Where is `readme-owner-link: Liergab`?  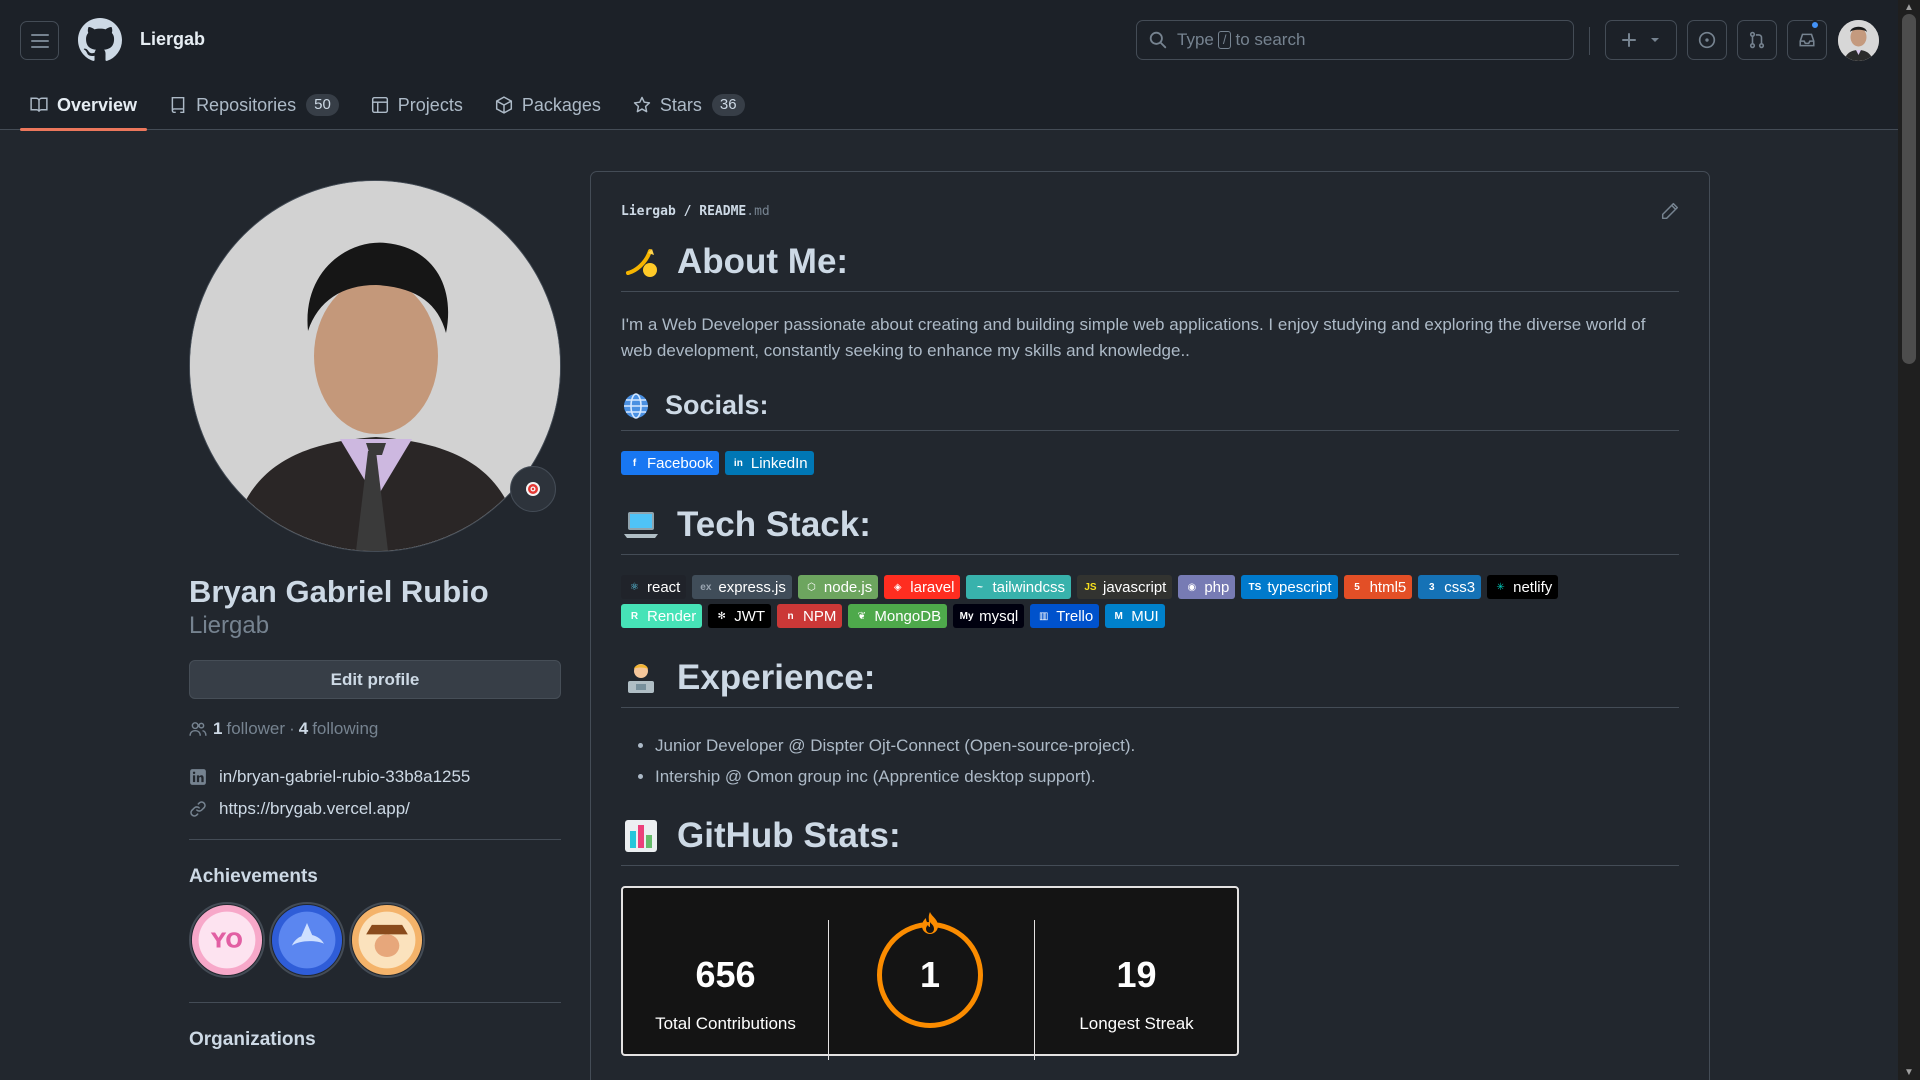
readme-owner-link: Liergab is located at coordinates (648, 211).